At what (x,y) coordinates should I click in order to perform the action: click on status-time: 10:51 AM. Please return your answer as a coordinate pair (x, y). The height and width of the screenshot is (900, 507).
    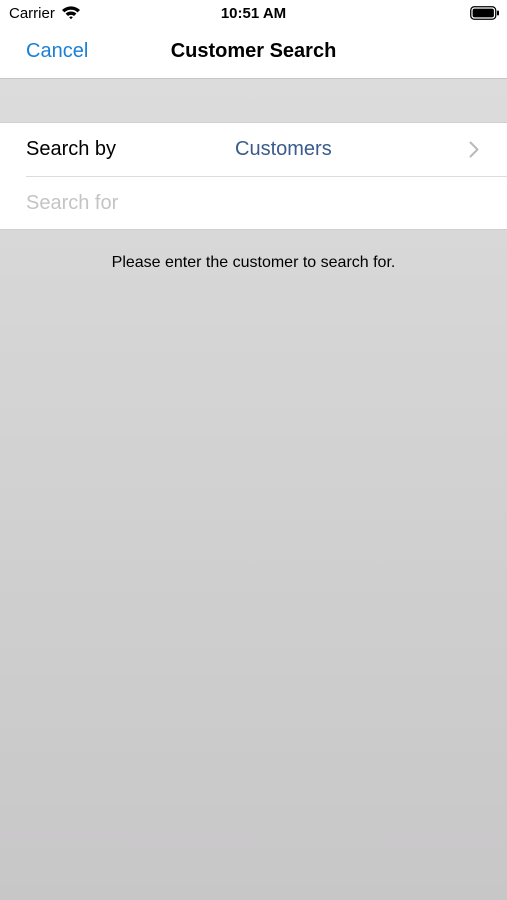
    Looking at the image, I should click on (253, 13).